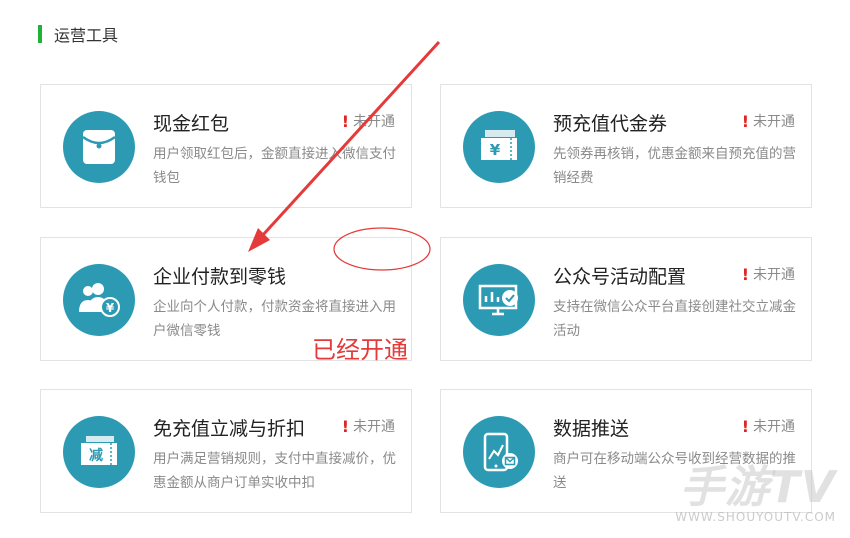 Image resolution: width=850 pixels, height=538 pixels. What do you see at coordinates (382, 249) in the screenshot?
I see `annotation-ellipse` at bounding box center [382, 249].